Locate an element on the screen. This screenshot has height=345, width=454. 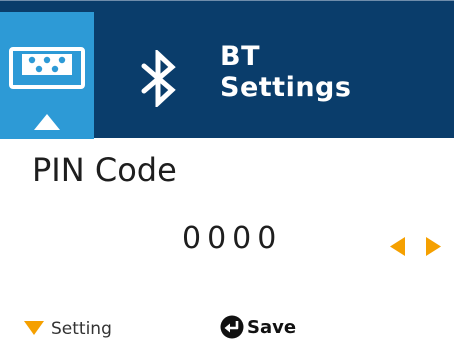
save-label: Save is located at coordinates (271, 328).